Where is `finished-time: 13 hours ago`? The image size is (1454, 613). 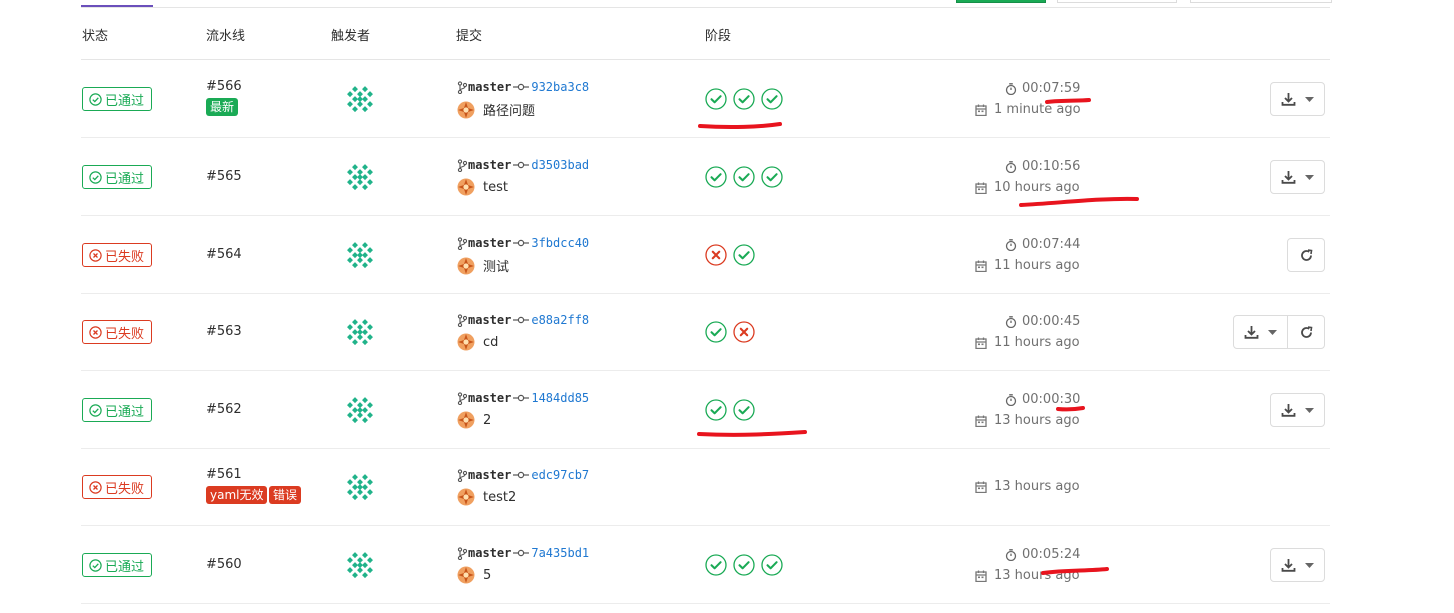
finished-time: 13 hours ago is located at coordinates (1027, 575).